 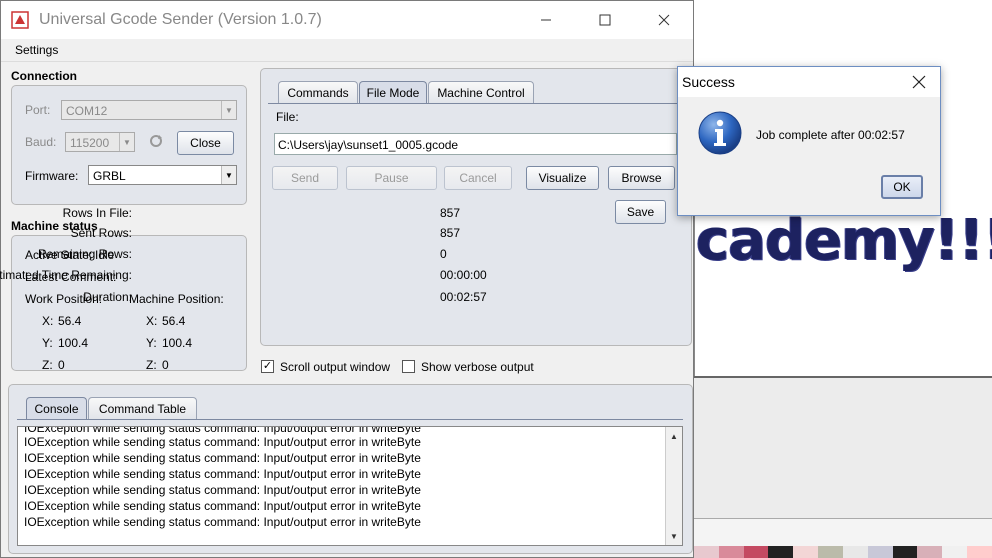 I want to click on minimize-icon, so click(x=546, y=20).